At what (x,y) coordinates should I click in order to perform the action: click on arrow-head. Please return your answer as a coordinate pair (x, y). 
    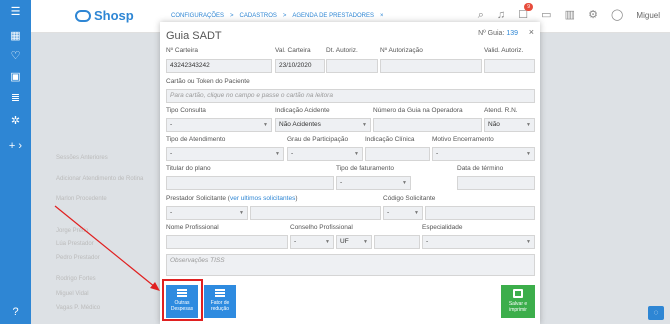
    Looking at the image, I should click on (155, 286).